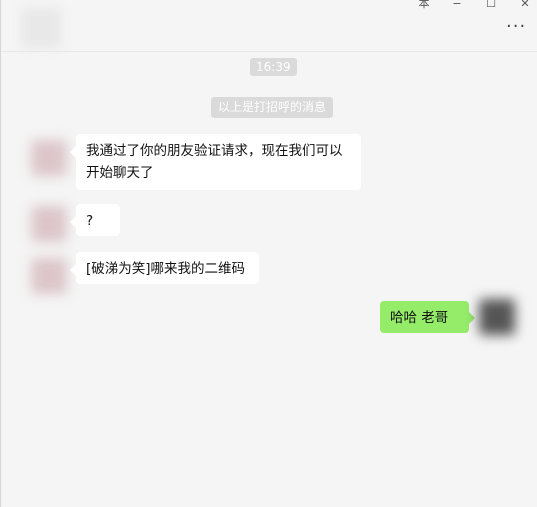  What do you see at coordinates (491, 5) in the screenshot?
I see `maximize-icon: ☐` at bounding box center [491, 5].